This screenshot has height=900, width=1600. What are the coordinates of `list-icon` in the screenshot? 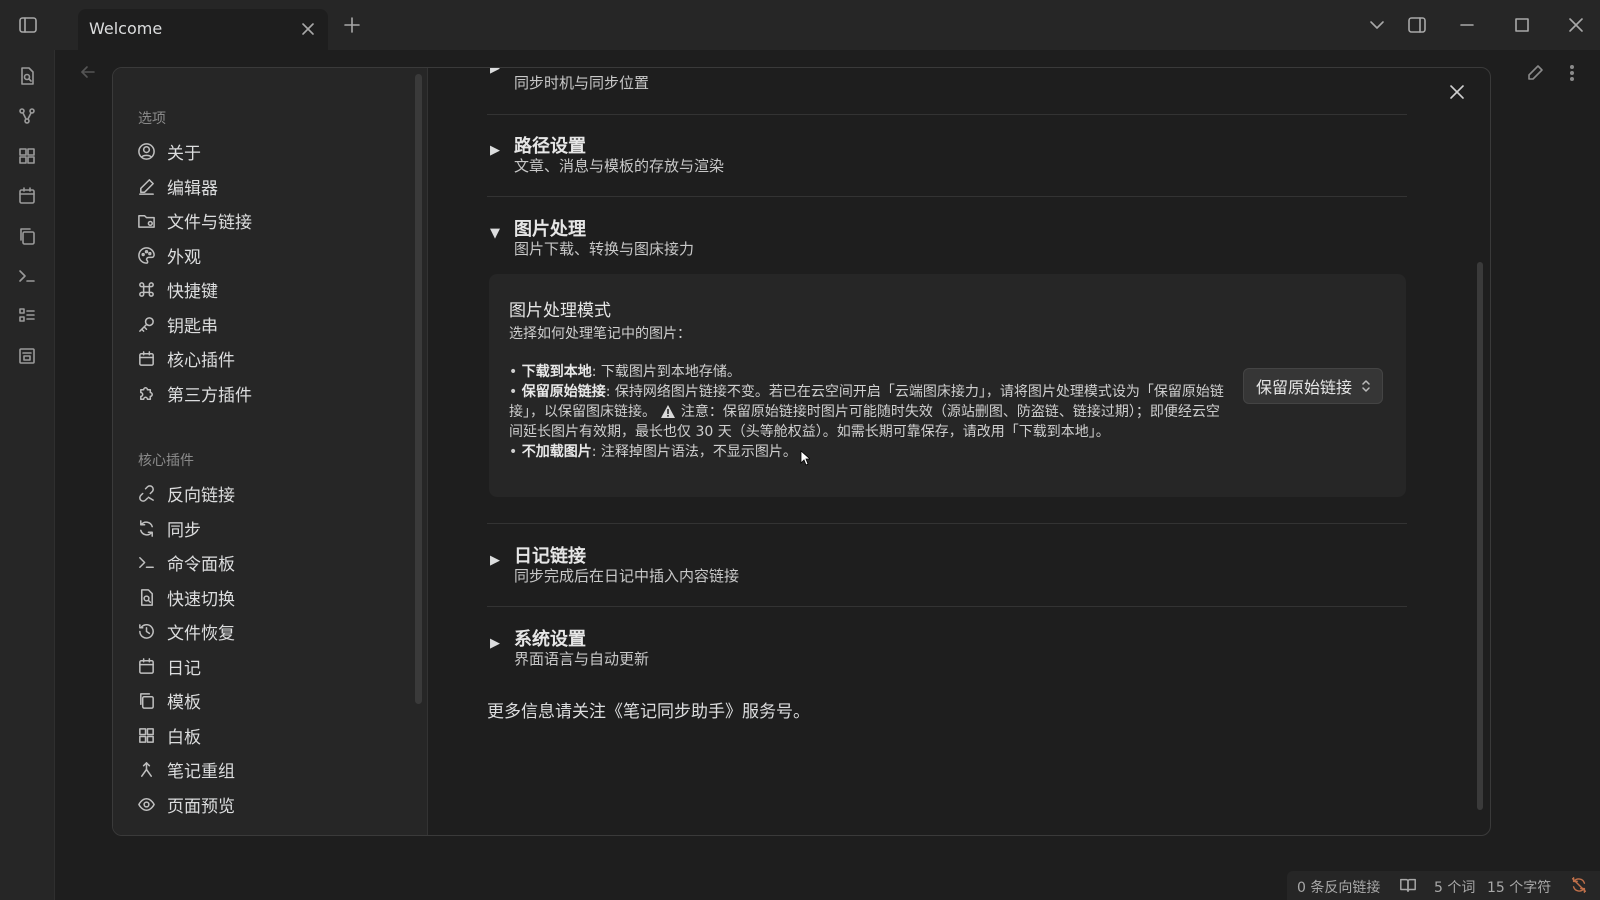 It's located at (27, 316).